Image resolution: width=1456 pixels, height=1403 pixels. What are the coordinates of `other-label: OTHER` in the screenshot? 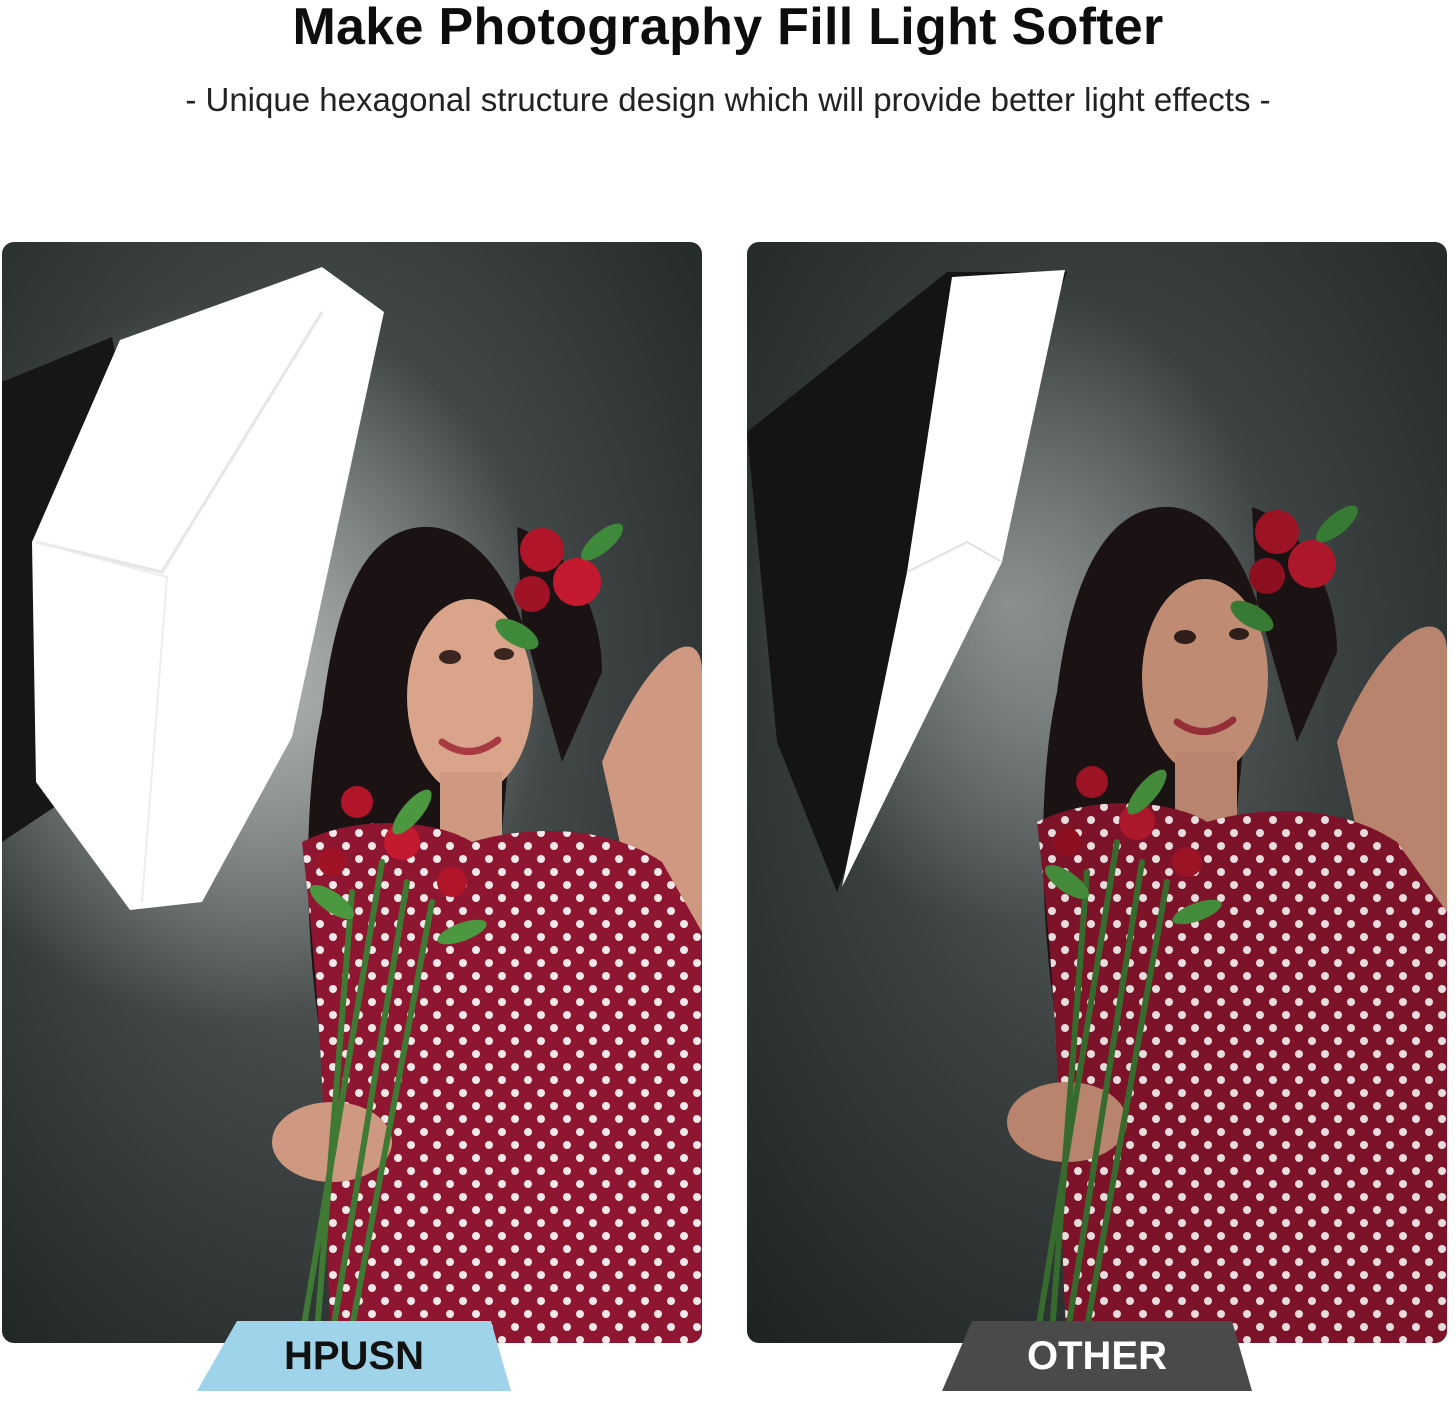 It's located at (1097, 1356).